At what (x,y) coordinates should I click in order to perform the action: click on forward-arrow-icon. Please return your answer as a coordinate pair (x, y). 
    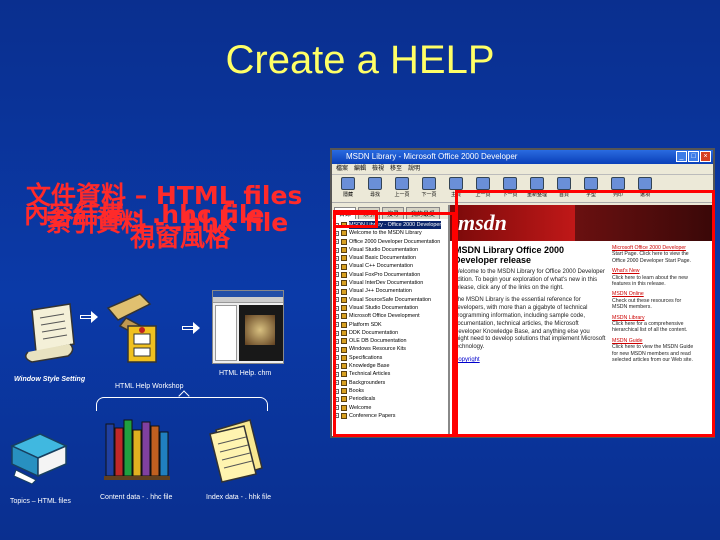
    Looking at the image, I should click on (510, 183).